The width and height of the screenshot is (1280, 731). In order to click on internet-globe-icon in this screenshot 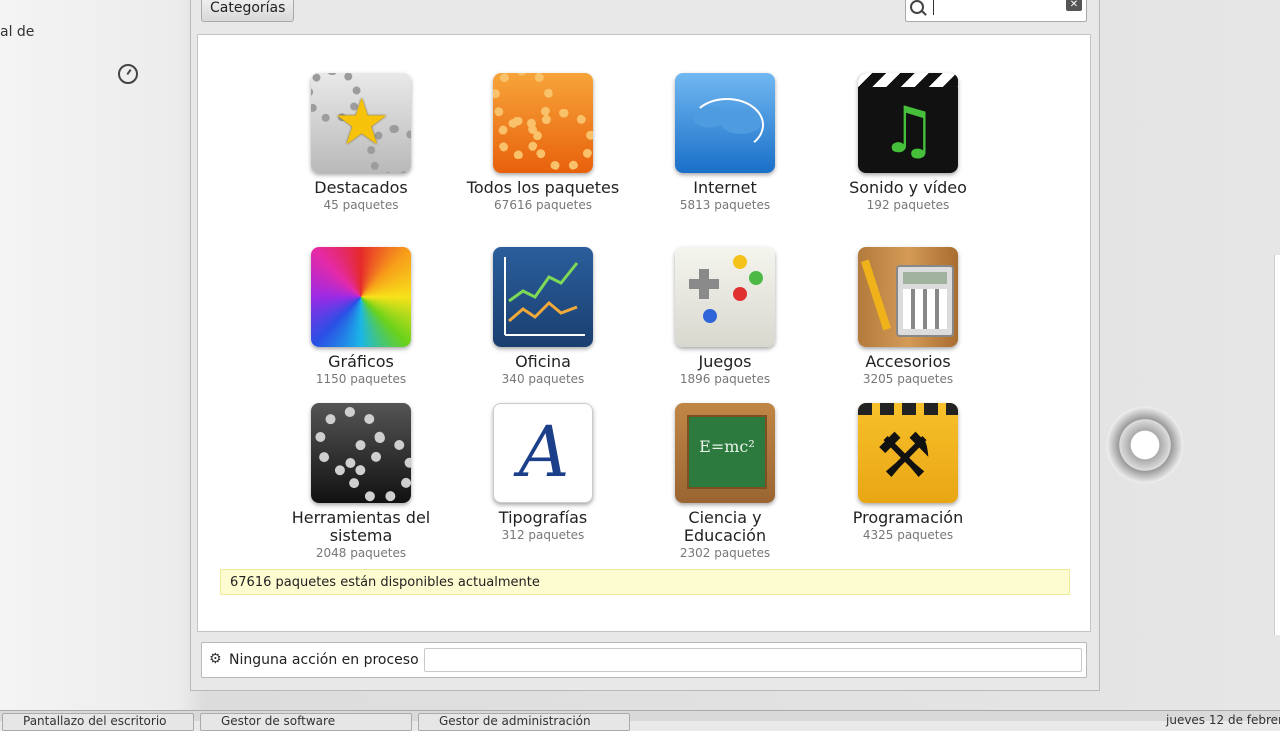, I will do `click(725, 123)`.